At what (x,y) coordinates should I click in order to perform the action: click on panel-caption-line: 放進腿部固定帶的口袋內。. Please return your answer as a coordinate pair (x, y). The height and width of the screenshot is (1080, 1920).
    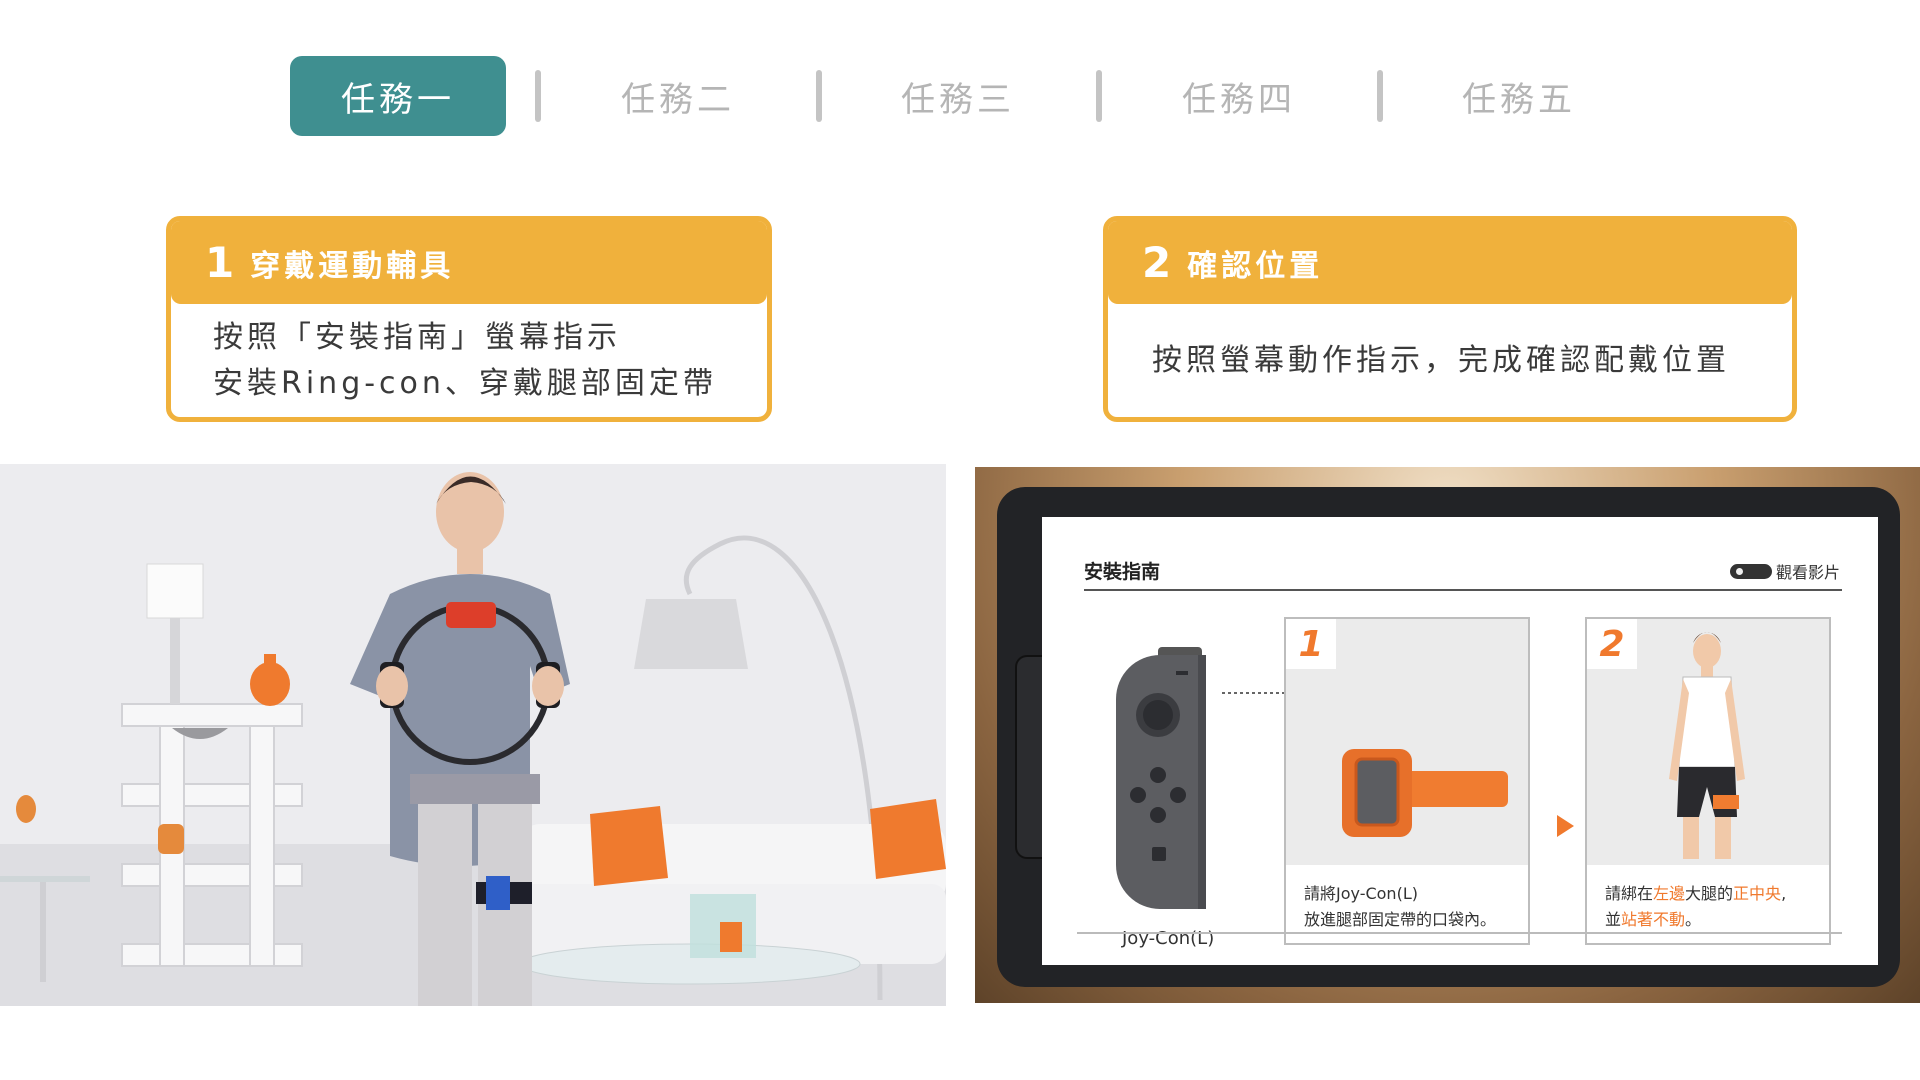
    Looking at the image, I should click on (1400, 919).